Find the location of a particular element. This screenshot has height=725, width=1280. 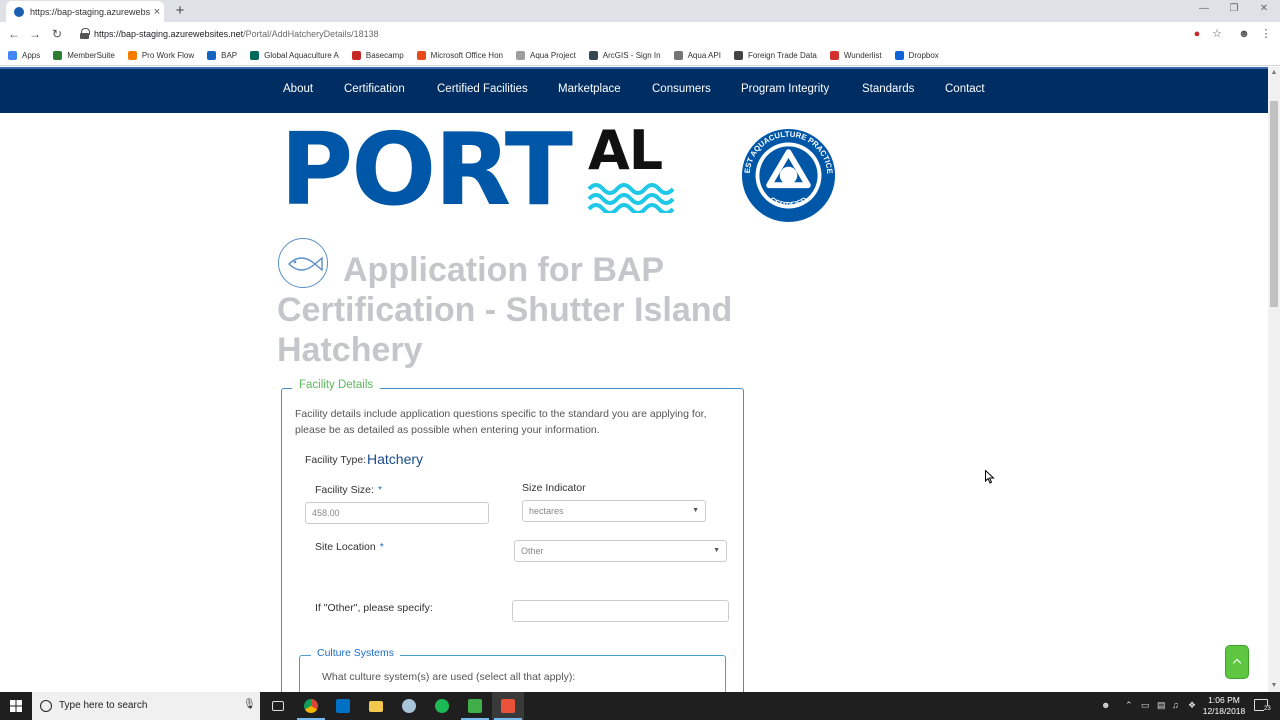

scroll-to-top-button is located at coordinates (1237, 662).